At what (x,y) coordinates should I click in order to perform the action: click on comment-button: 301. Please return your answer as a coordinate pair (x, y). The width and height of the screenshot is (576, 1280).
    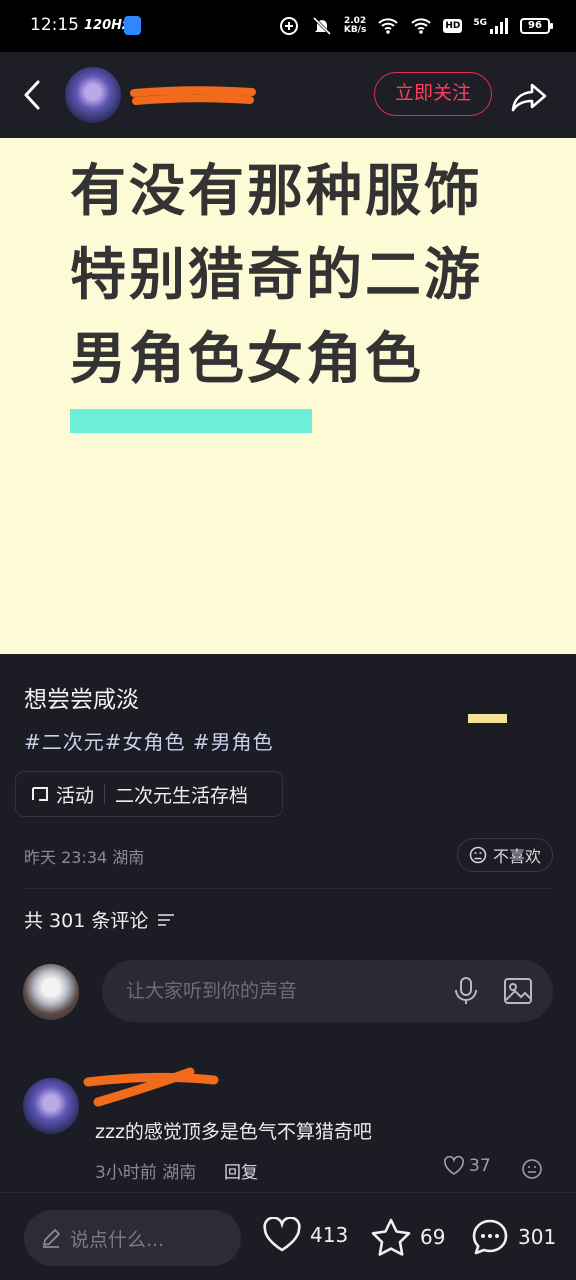
    Looking at the image, I should click on (513, 1237).